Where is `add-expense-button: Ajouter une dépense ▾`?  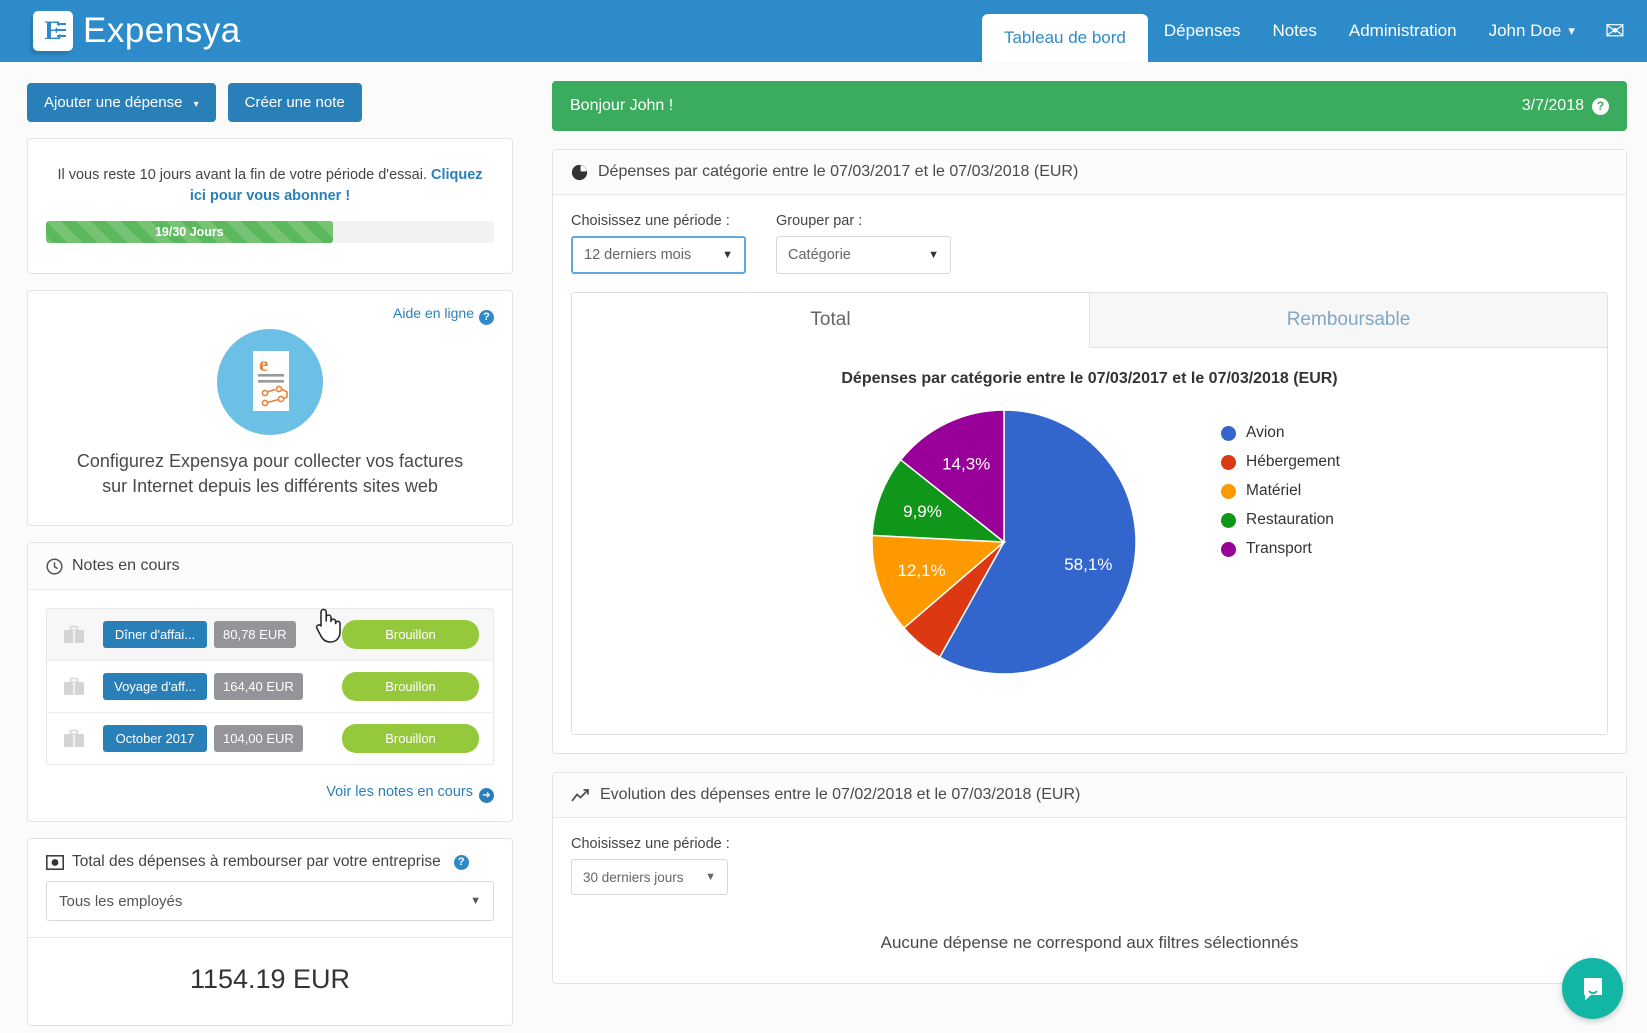
add-expense-button: Ajouter une dépense ▾ is located at coordinates (121, 102).